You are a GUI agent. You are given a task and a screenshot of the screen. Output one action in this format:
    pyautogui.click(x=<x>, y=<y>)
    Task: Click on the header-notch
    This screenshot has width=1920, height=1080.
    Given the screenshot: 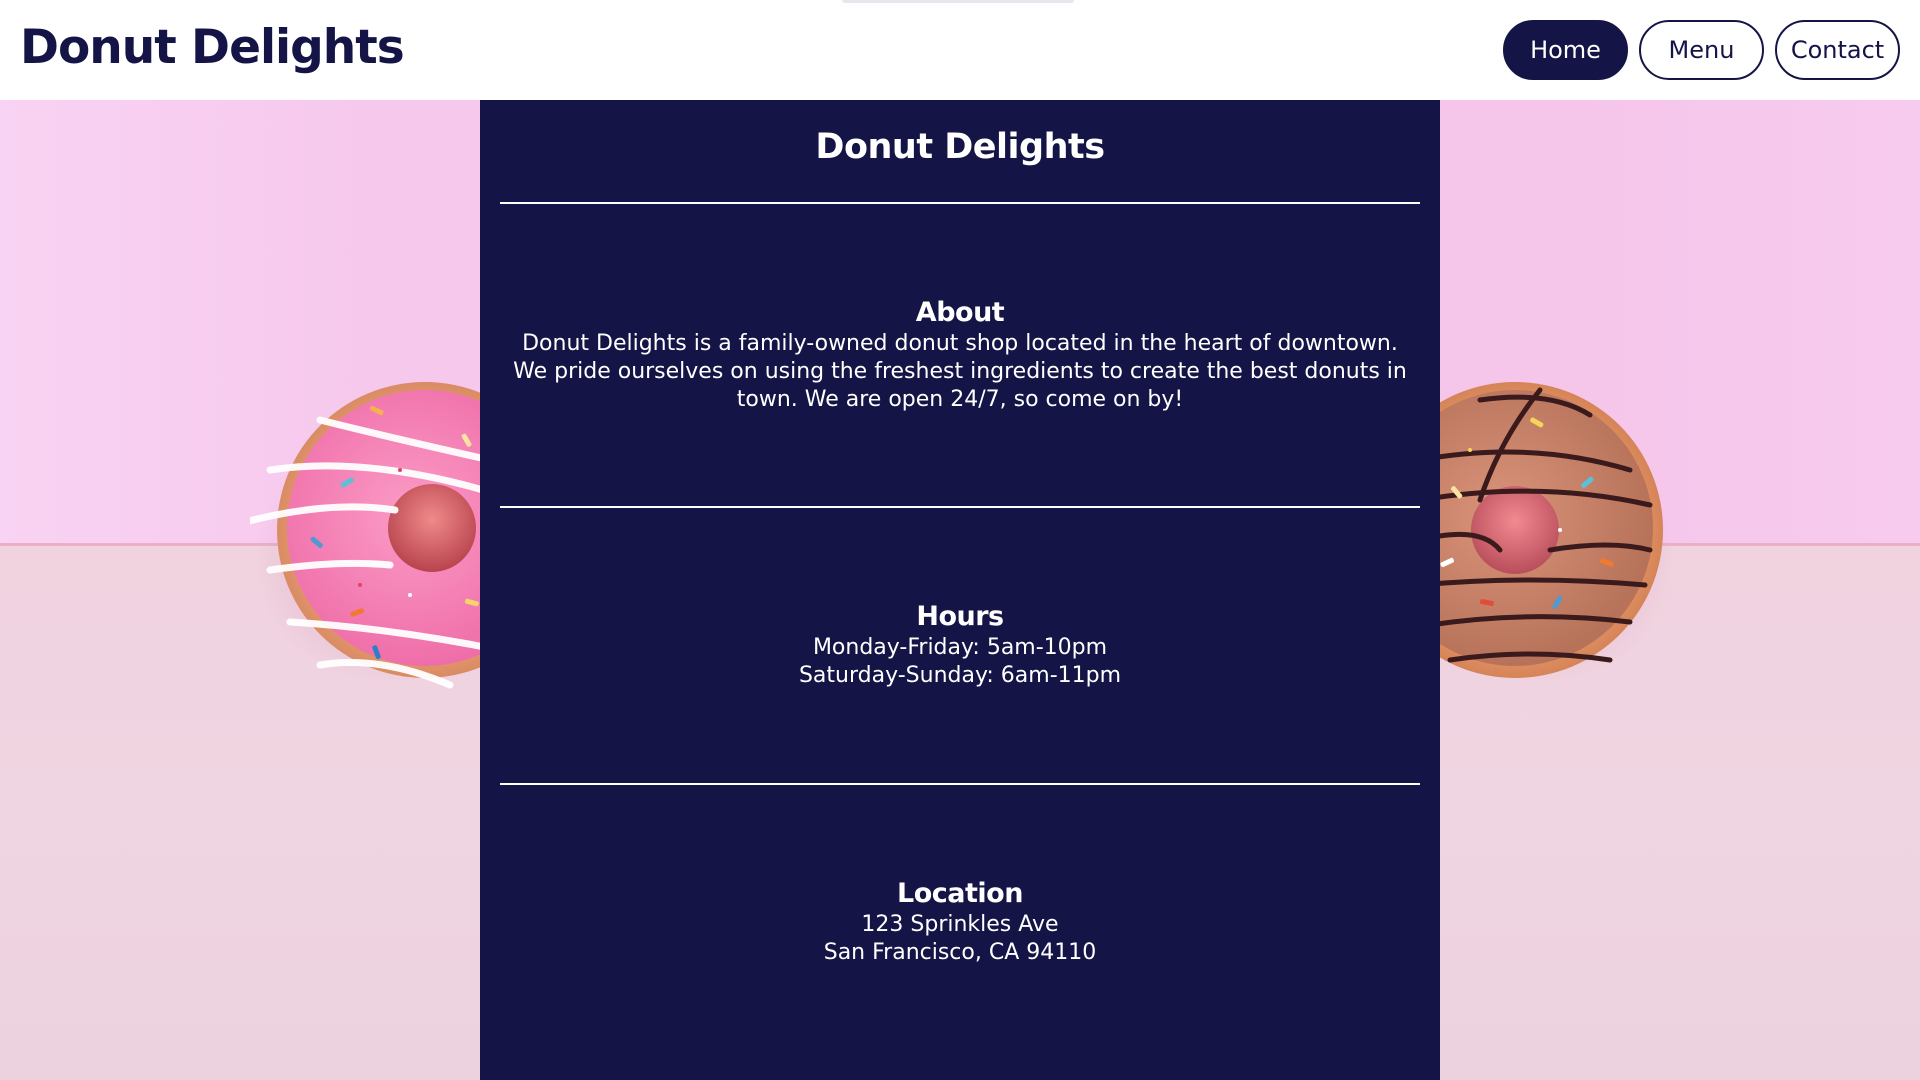 What is the action you would take?
    pyautogui.click(x=958, y=1)
    